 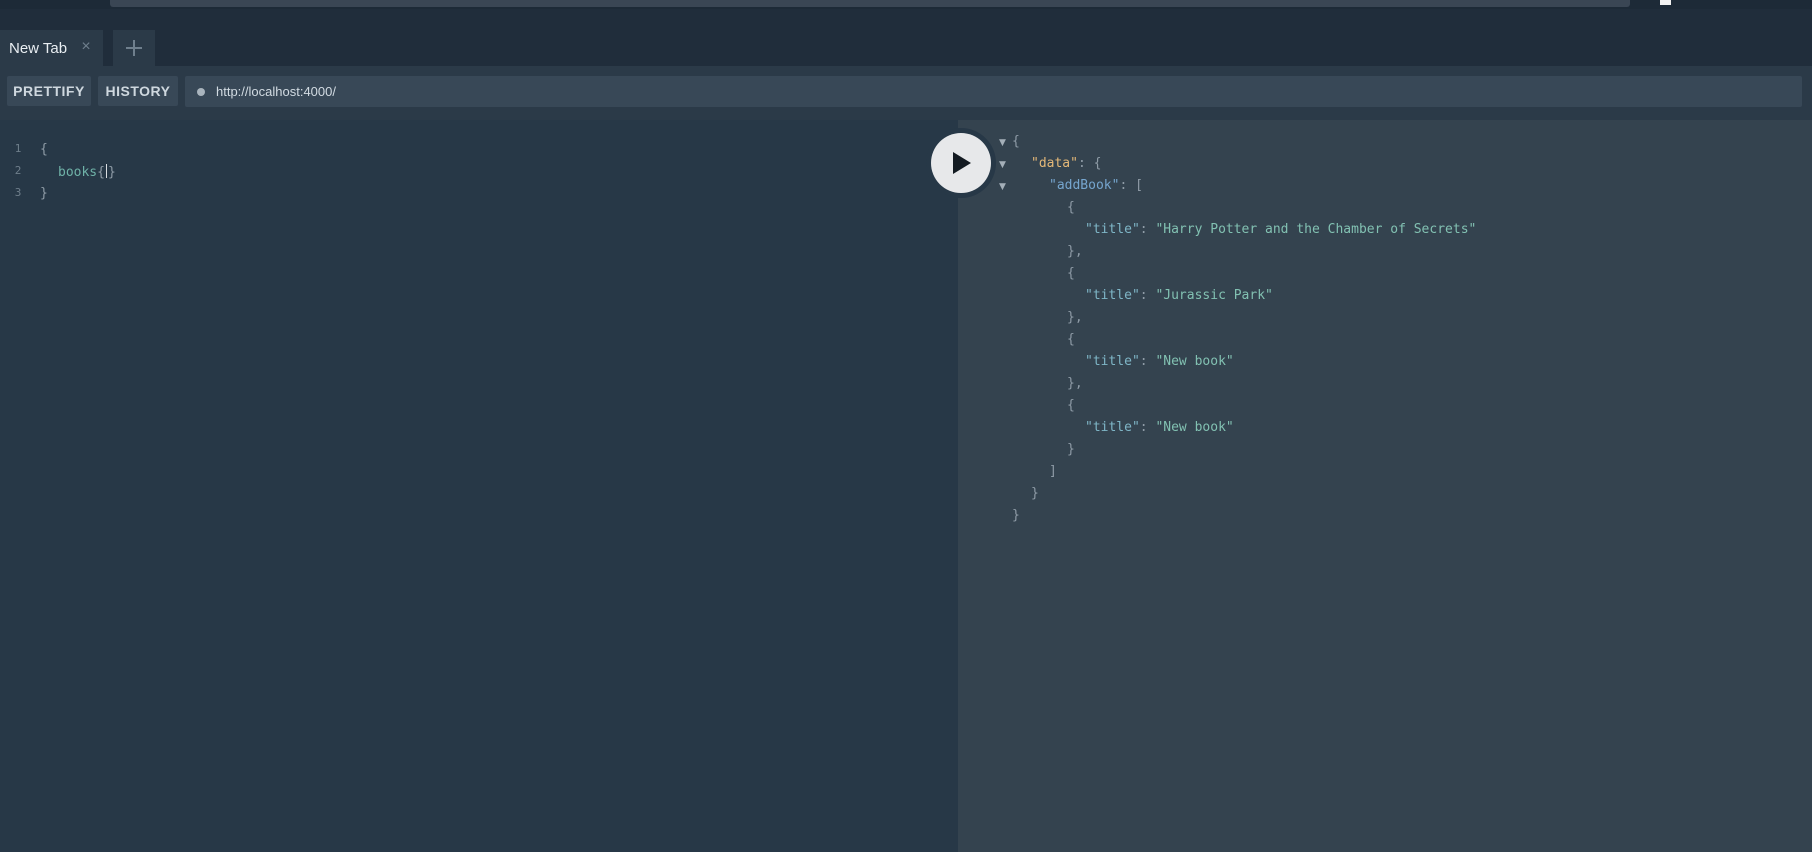 What do you see at coordinates (78, 172) in the screenshot?
I see `query-field: books` at bounding box center [78, 172].